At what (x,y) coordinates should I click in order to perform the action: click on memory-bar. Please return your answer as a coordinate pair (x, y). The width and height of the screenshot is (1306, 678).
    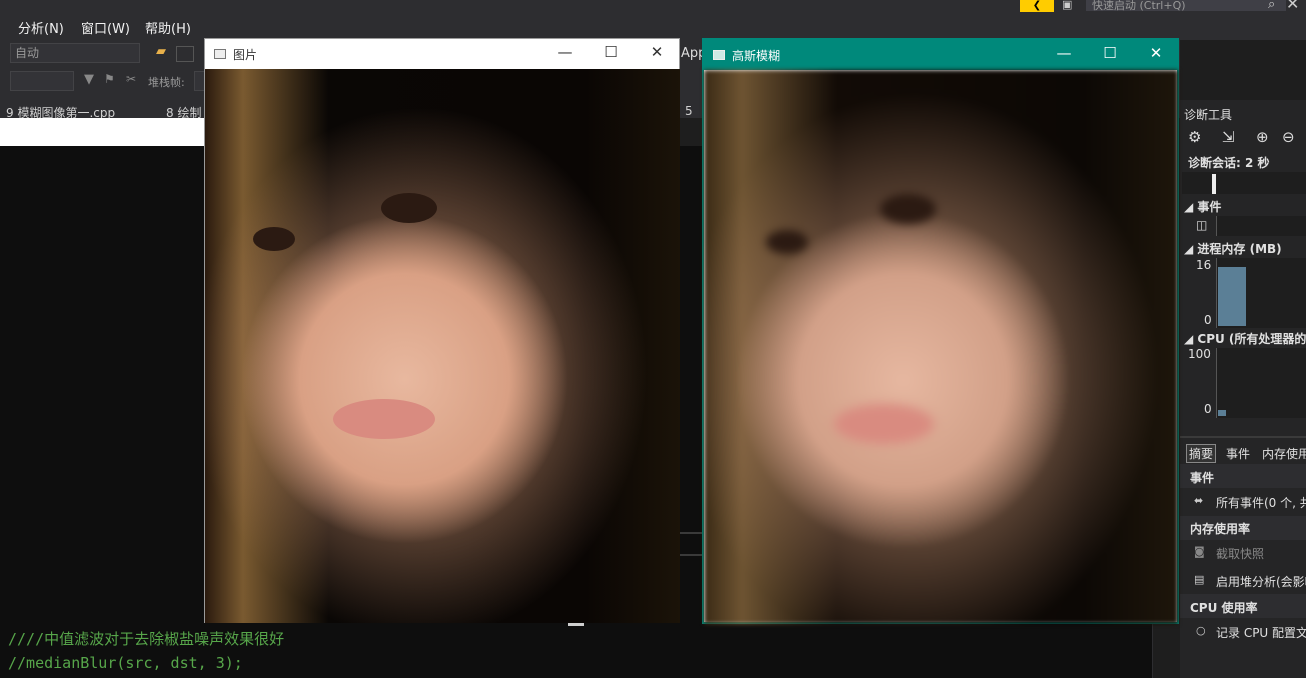
    Looking at the image, I should click on (1232, 296).